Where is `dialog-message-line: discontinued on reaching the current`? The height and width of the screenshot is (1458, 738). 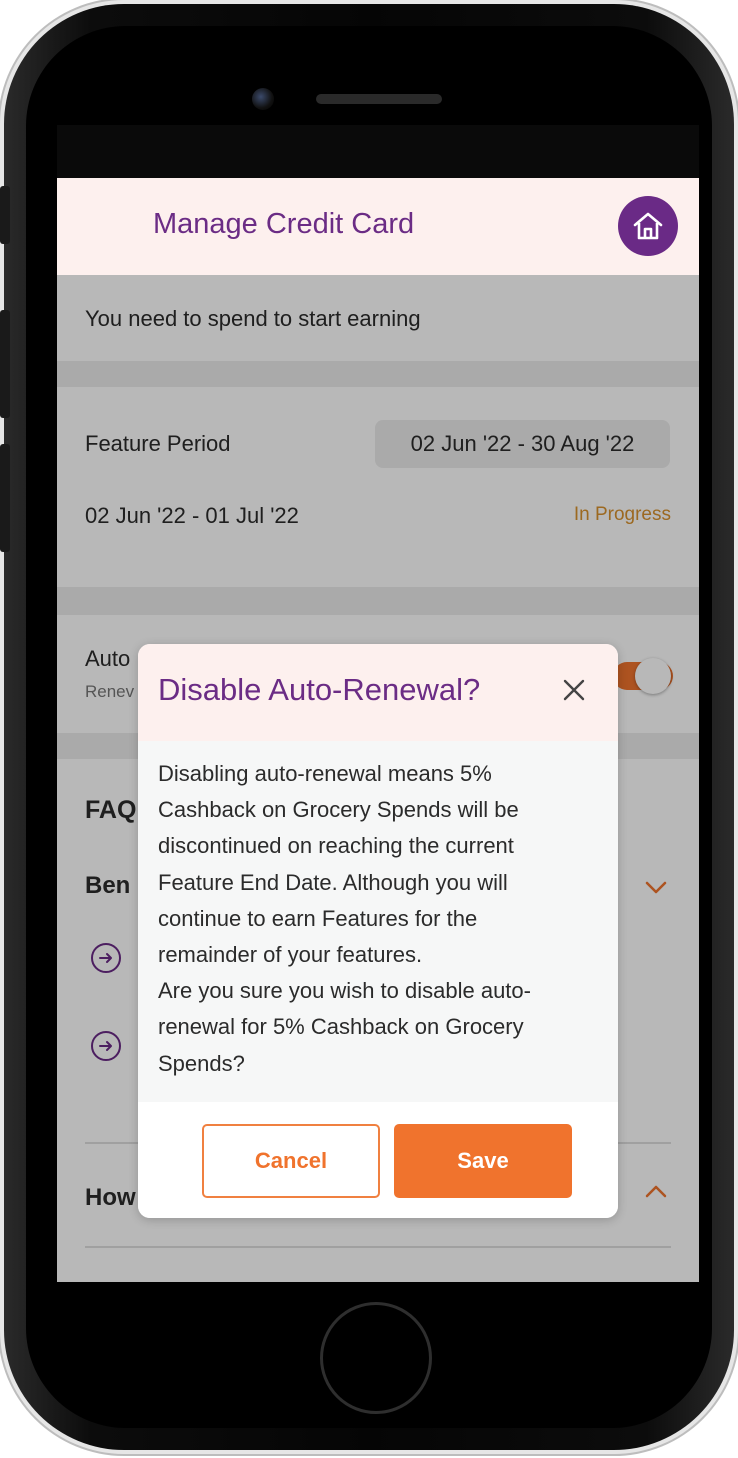 dialog-message-line: discontinued on reaching the current is located at coordinates (336, 846).